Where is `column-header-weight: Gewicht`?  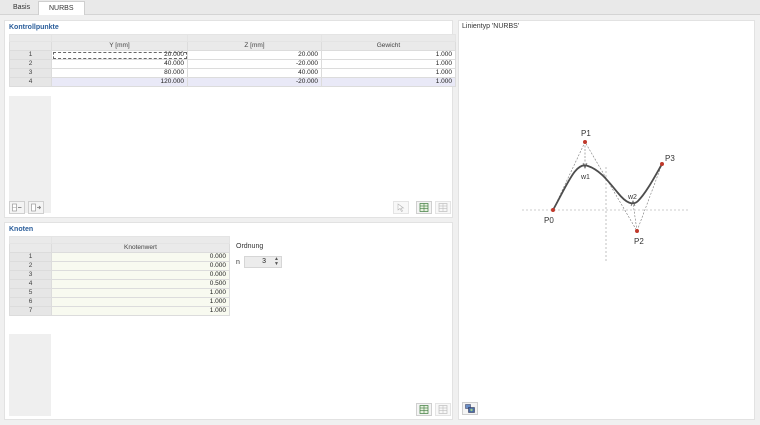 column-header-weight: Gewicht is located at coordinates (388, 46).